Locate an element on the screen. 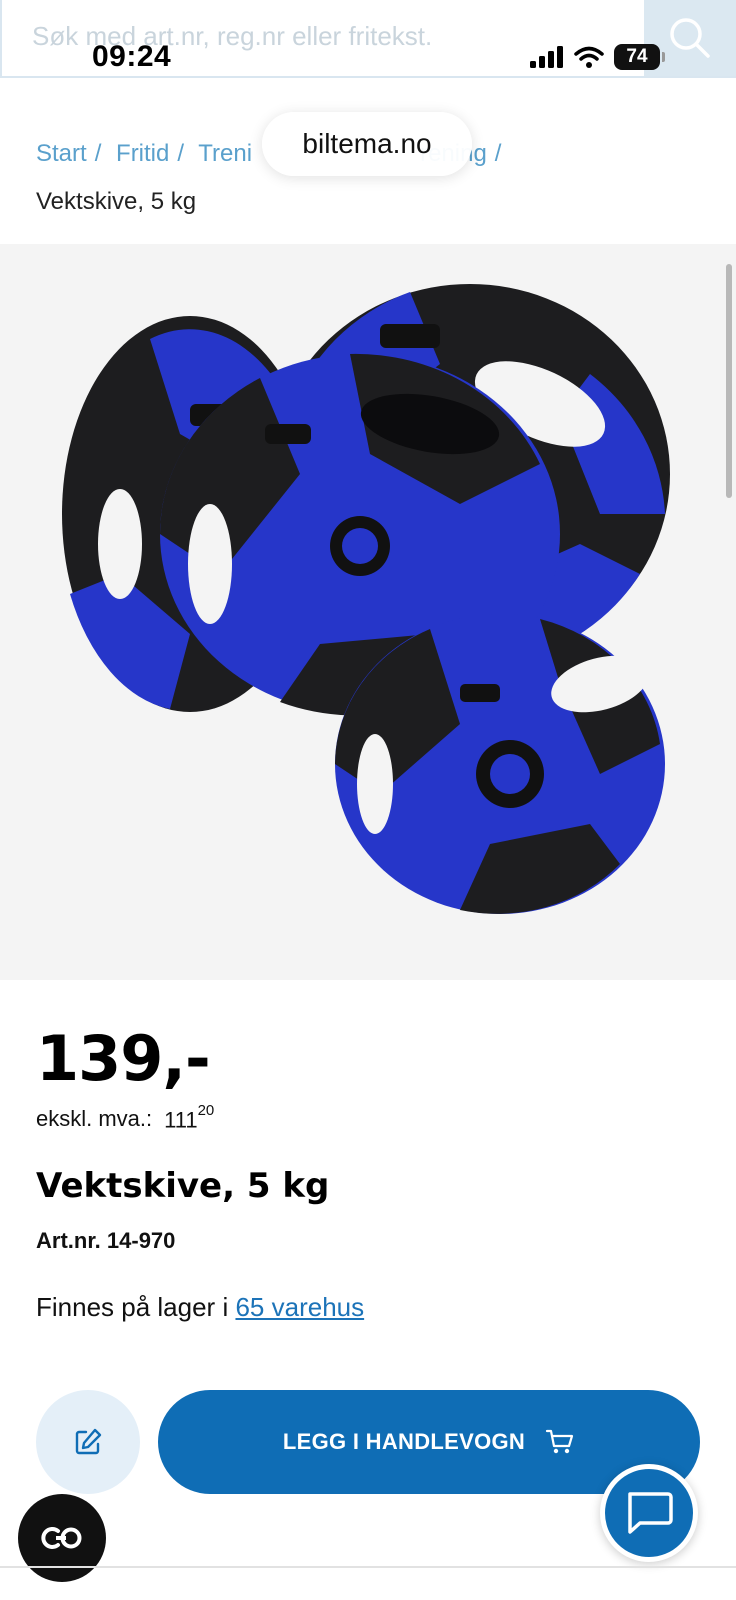  scroll-indicator is located at coordinates (729, 381).